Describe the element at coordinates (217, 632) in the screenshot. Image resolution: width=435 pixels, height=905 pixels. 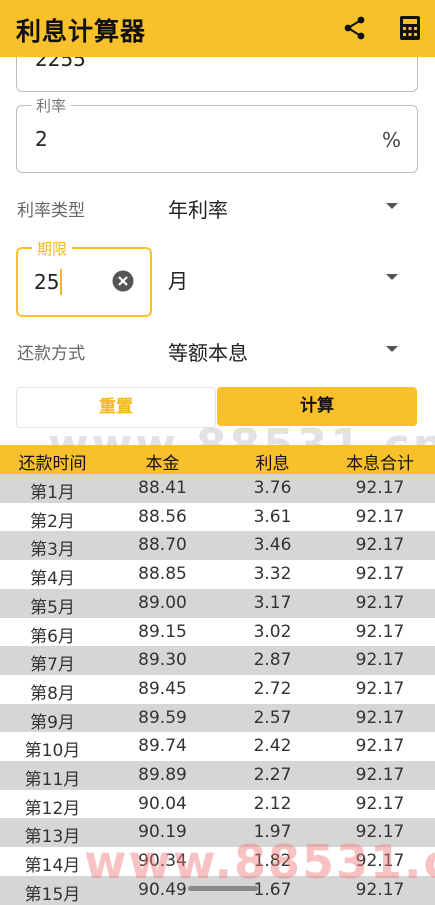
I see `table-row: 第6月 89.15 3.02 92.17` at that location.